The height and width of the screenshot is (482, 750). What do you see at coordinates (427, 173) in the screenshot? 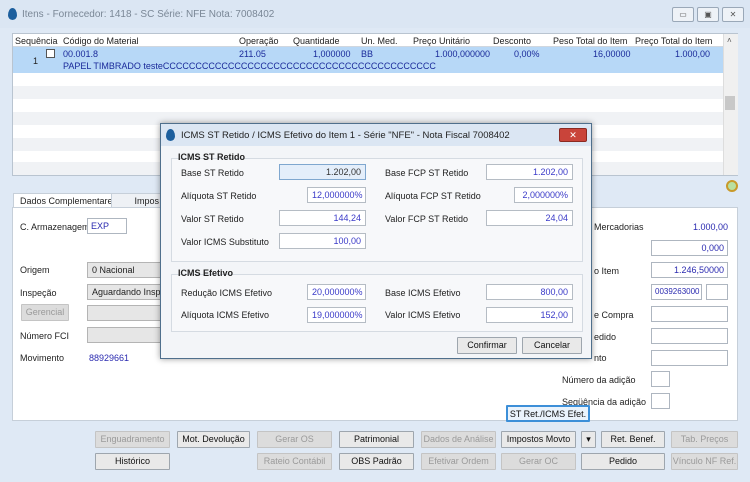
I see `fcp-base-label: Base FCP ST Retido` at bounding box center [427, 173].